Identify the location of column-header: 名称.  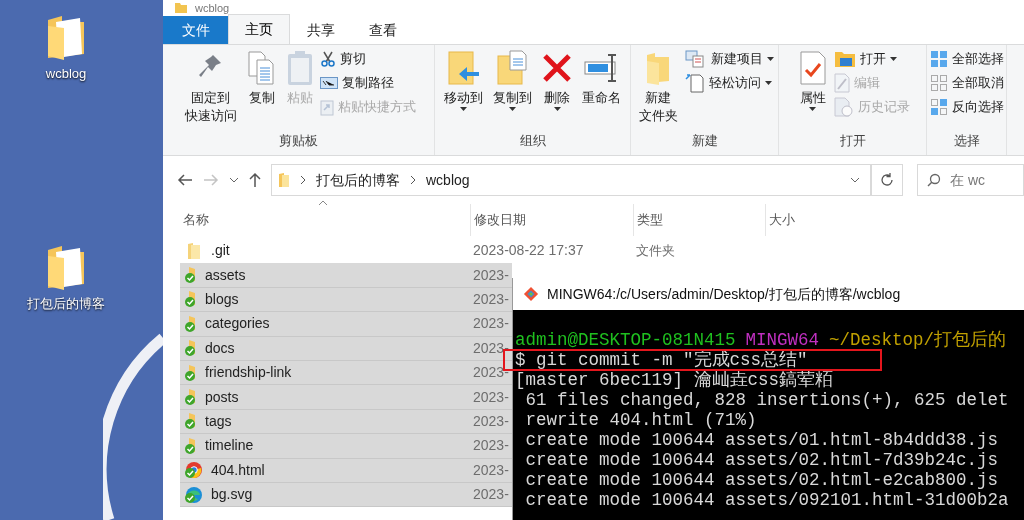
(325, 220).